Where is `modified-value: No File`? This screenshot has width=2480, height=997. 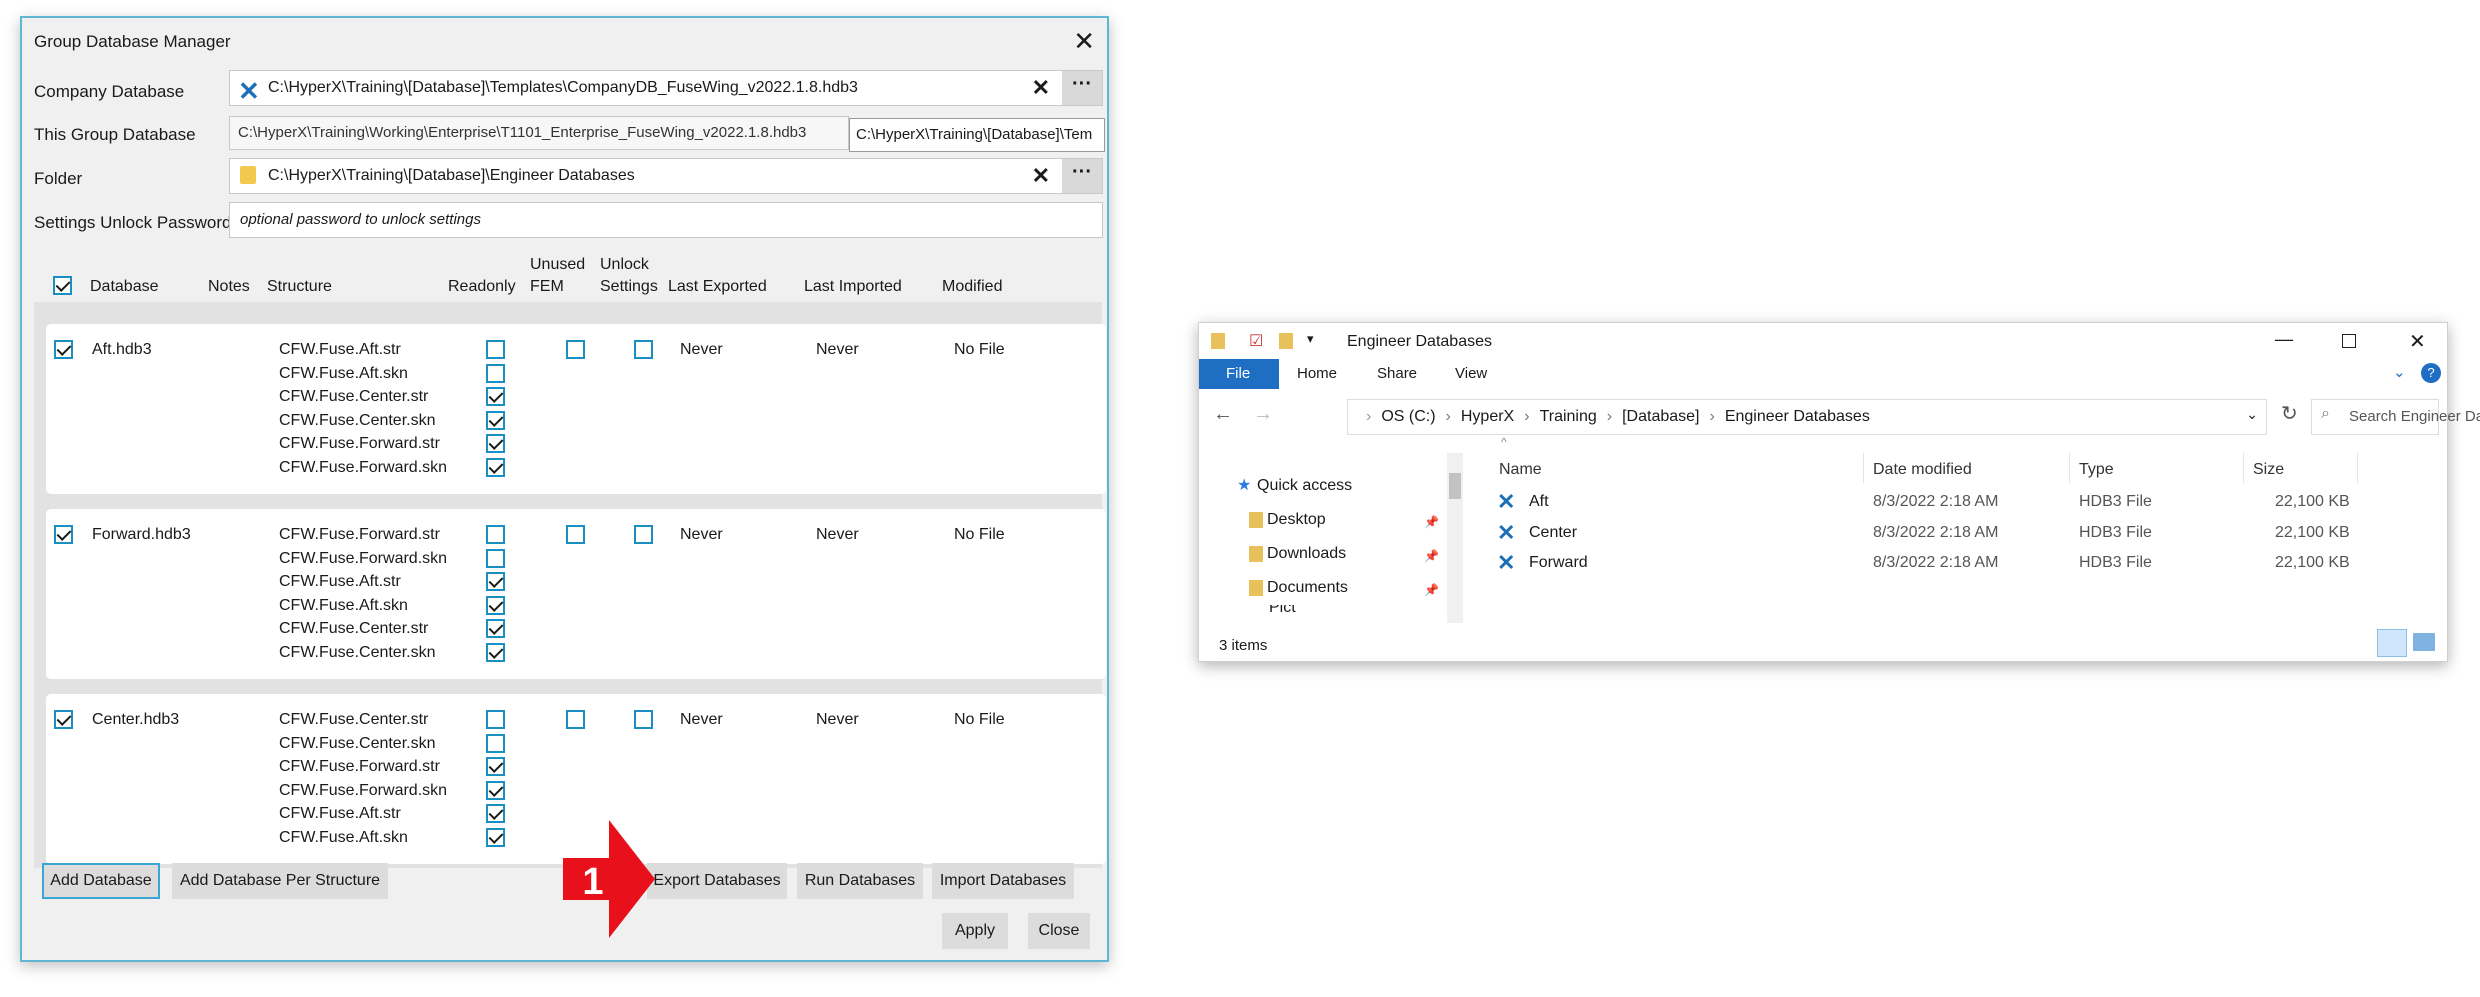
modified-value: No File is located at coordinates (979, 534).